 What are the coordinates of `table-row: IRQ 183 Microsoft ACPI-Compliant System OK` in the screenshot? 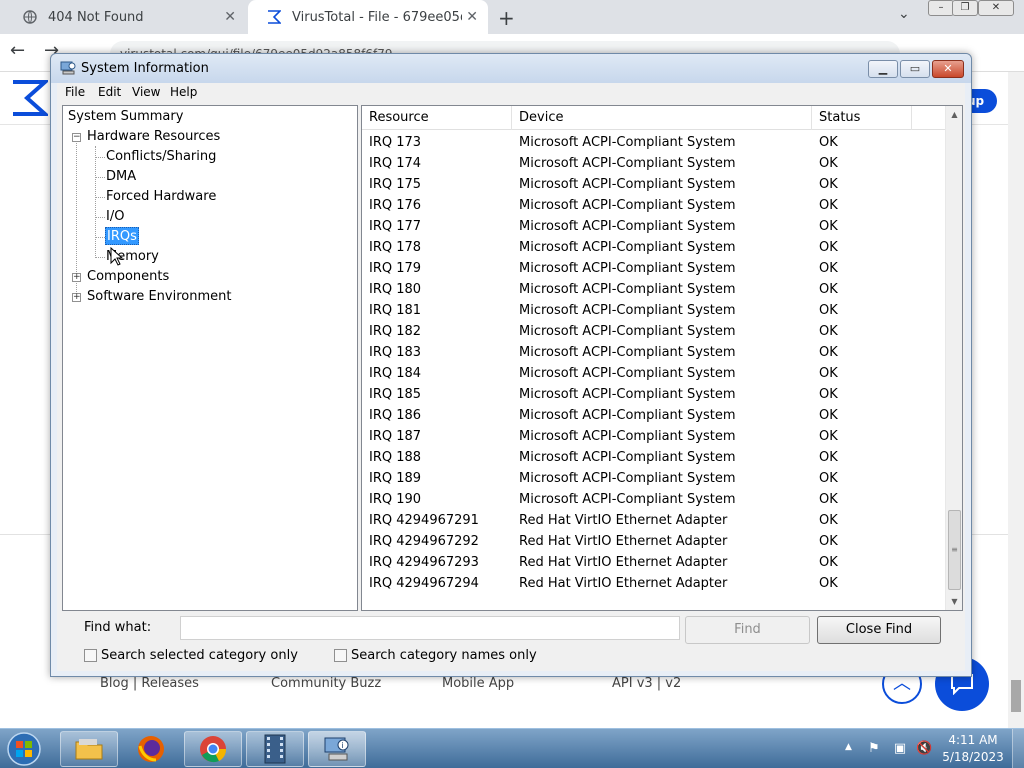 It's located at (654, 352).